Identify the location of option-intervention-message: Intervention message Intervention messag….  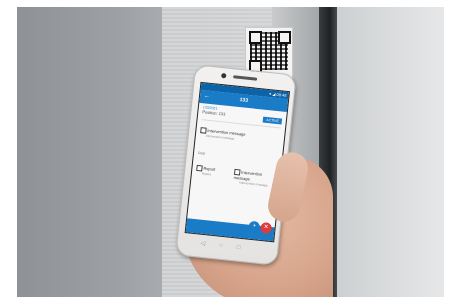
(230, 135).